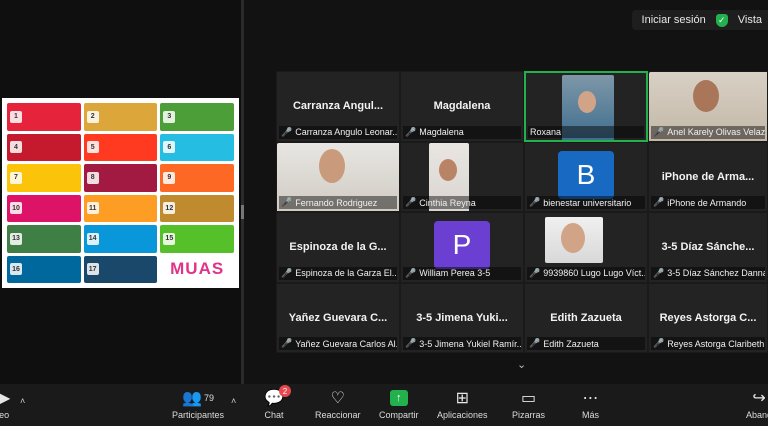 The width and height of the screenshot is (768, 426). What do you see at coordinates (197, 239) in the screenshot?
I see `sdg-goal-cell: 15` at bounding box center [197, 239].